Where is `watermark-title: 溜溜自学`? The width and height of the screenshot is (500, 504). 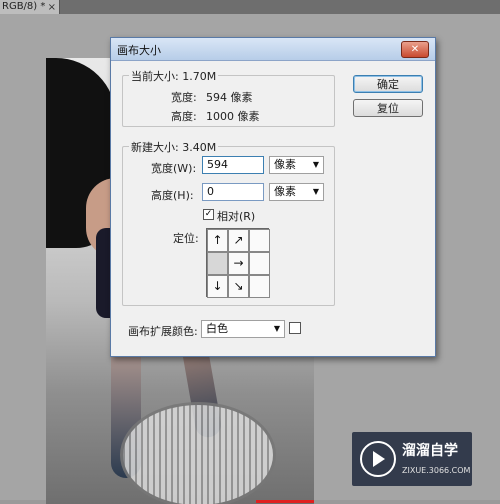 watermark-title: 溜溜自学 is located at coordinates (430, 451).